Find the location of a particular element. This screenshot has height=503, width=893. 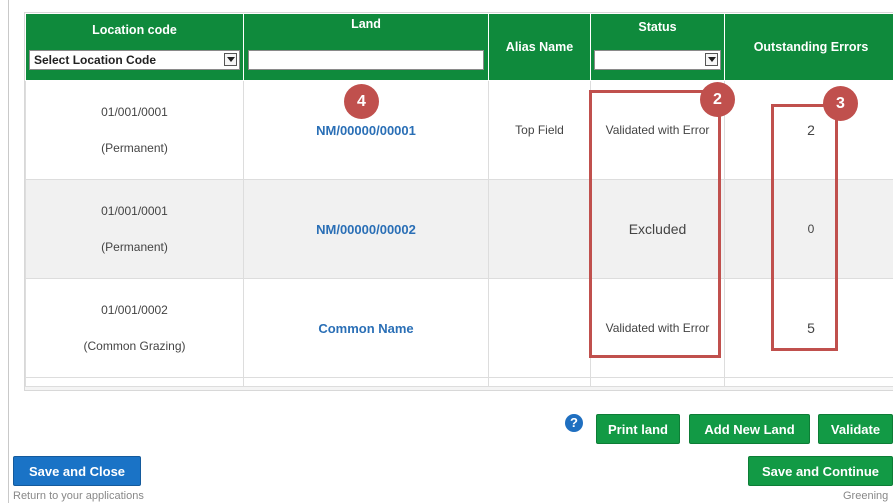

header-location-code: Location code Select Location Code is located at coordinates (134, 47).